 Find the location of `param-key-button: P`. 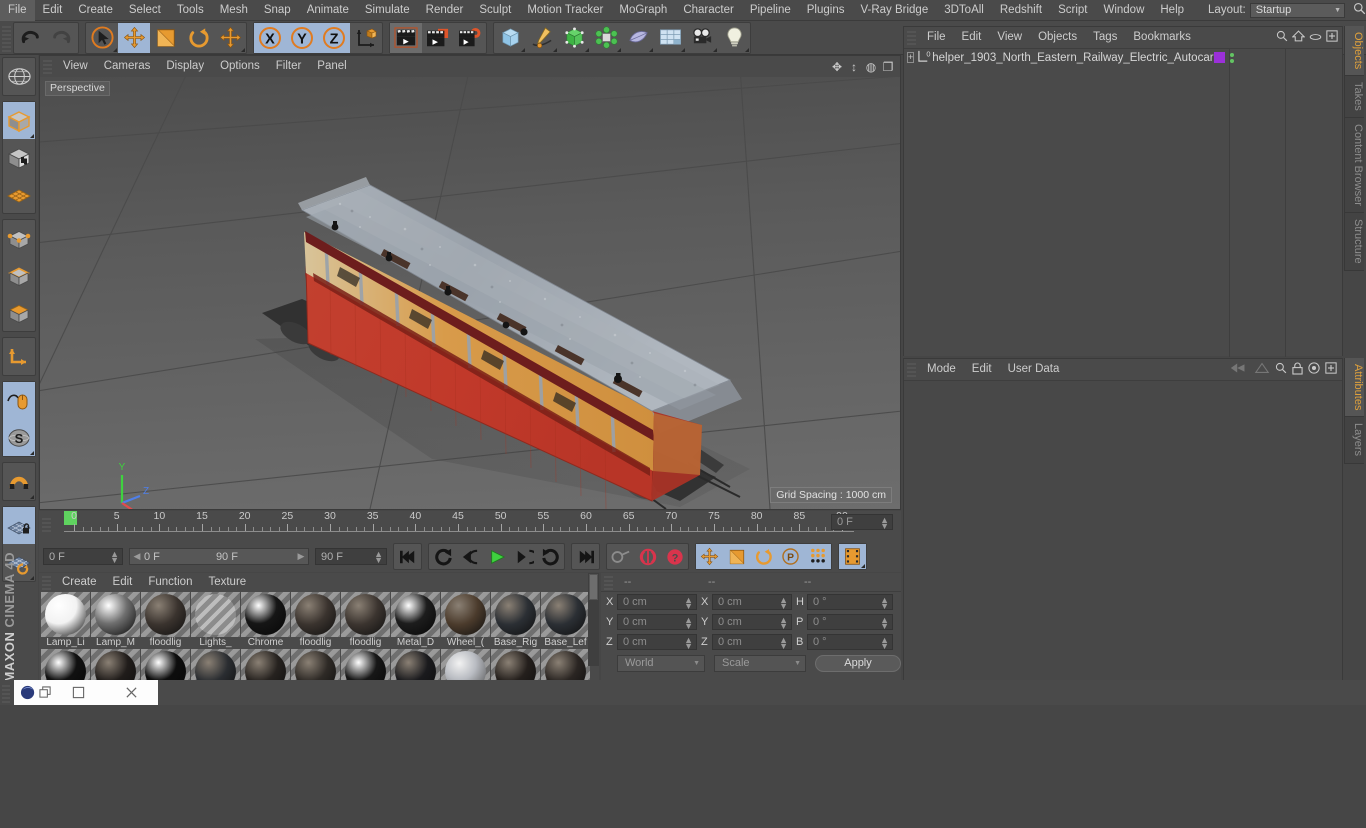

param-key-button: P is located at coordinates (790, 556).